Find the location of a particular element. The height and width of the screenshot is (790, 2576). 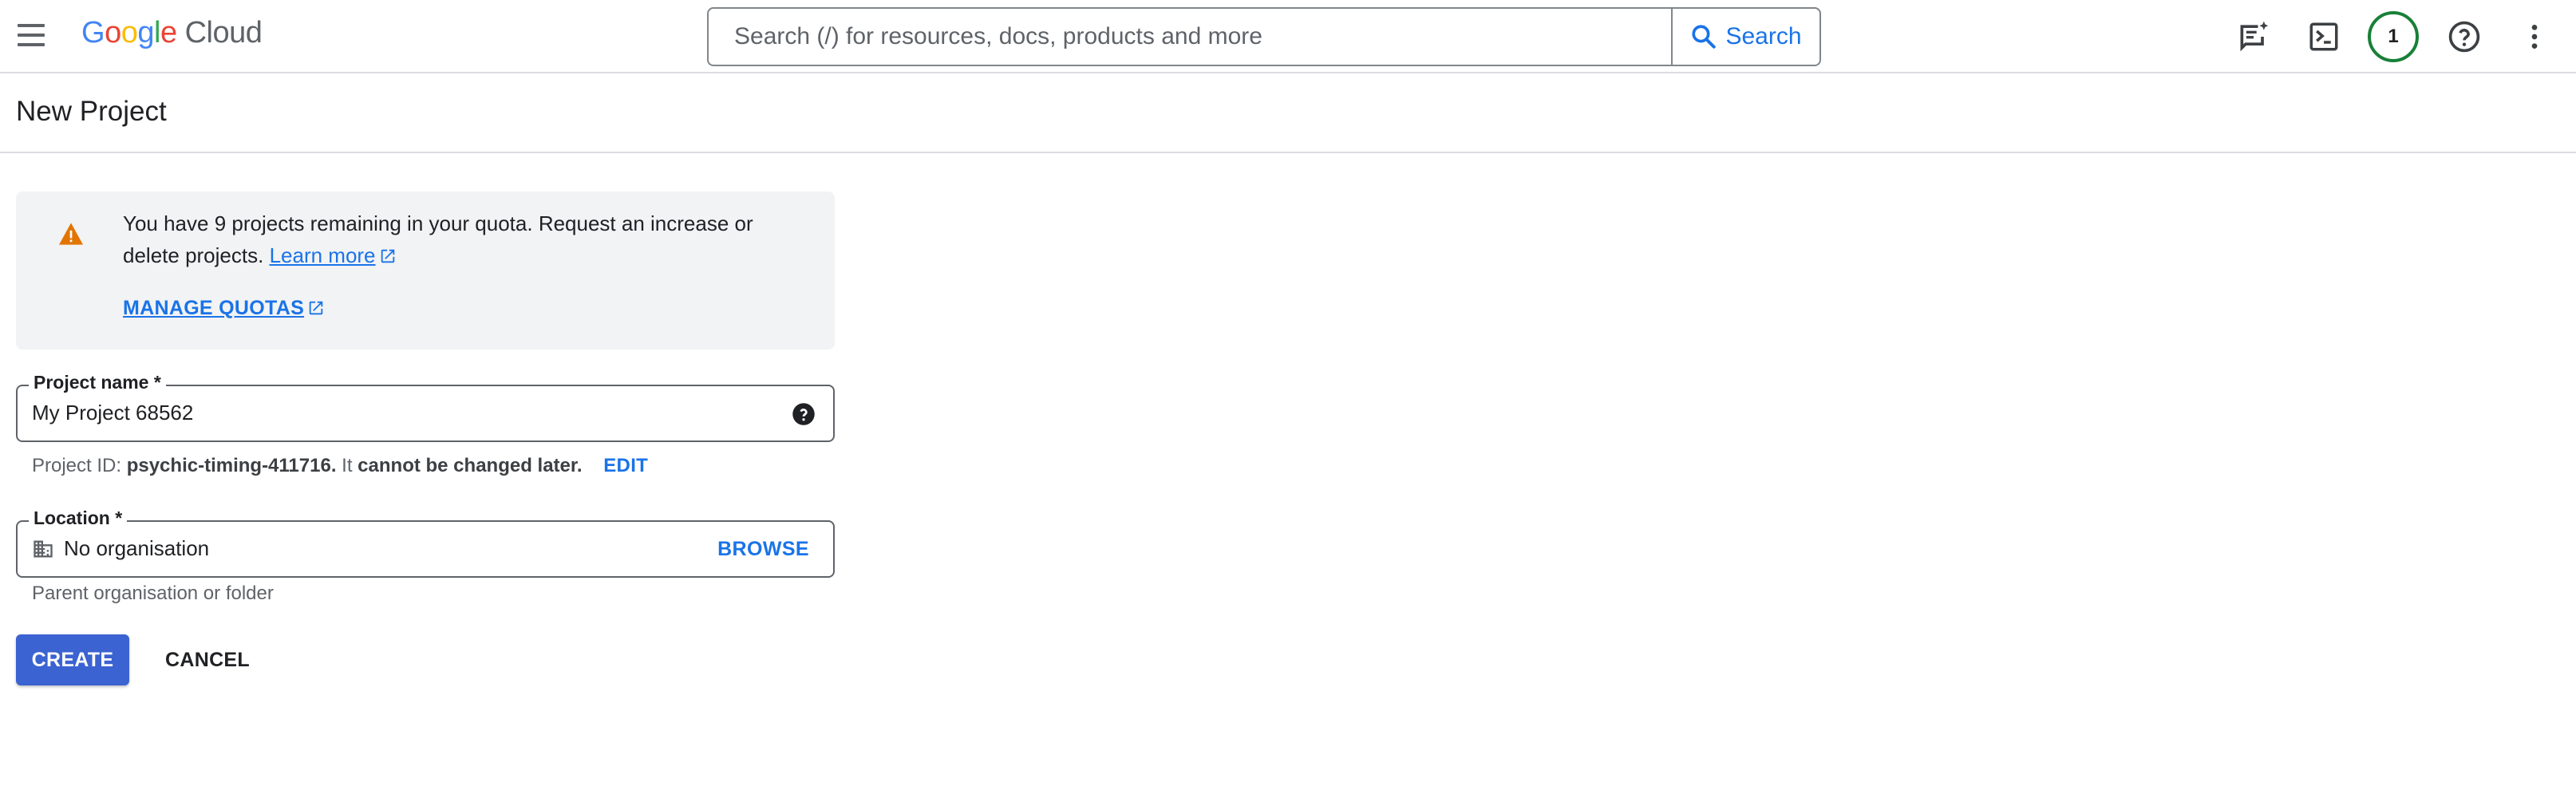

project-name-label: Project name * is located at coordinates (97, 382).